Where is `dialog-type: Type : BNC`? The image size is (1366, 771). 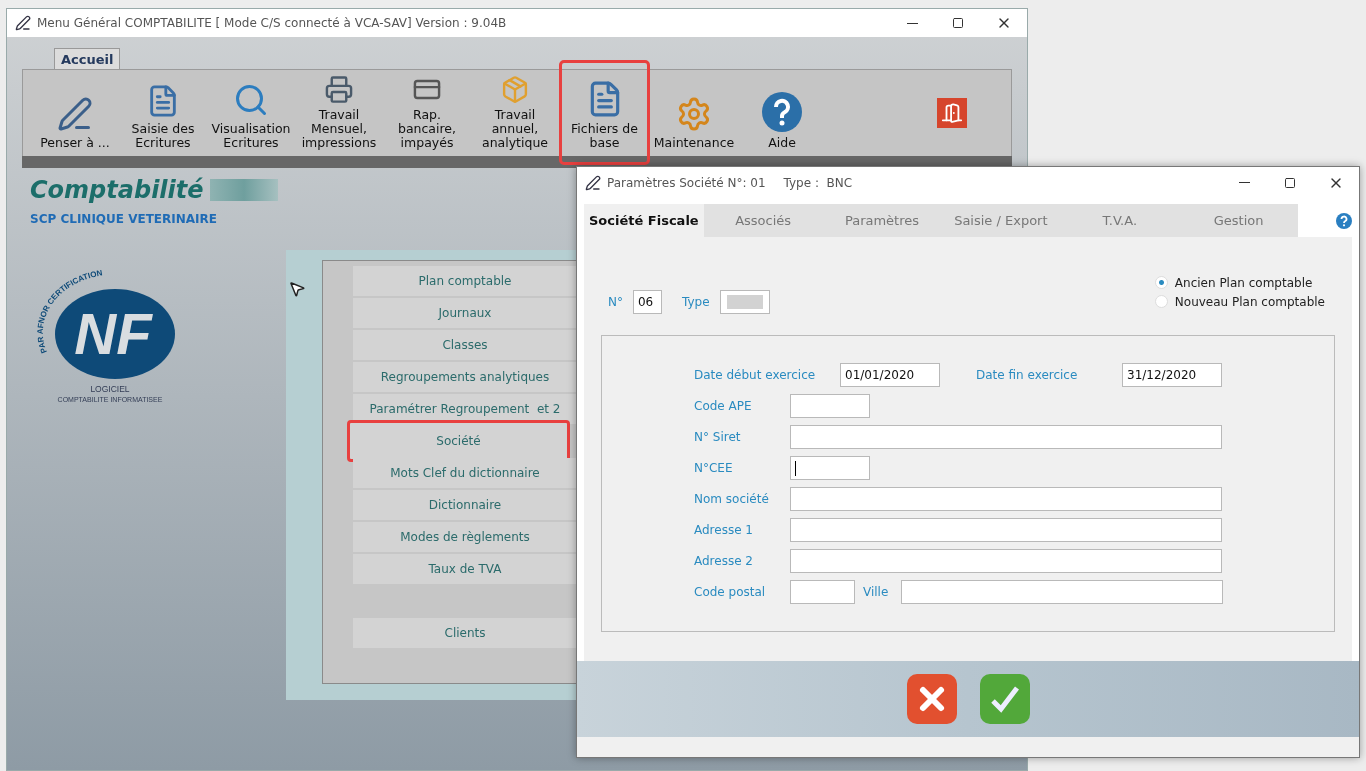 dialog-type: Type : BNC is located at coordinates (818, 182).